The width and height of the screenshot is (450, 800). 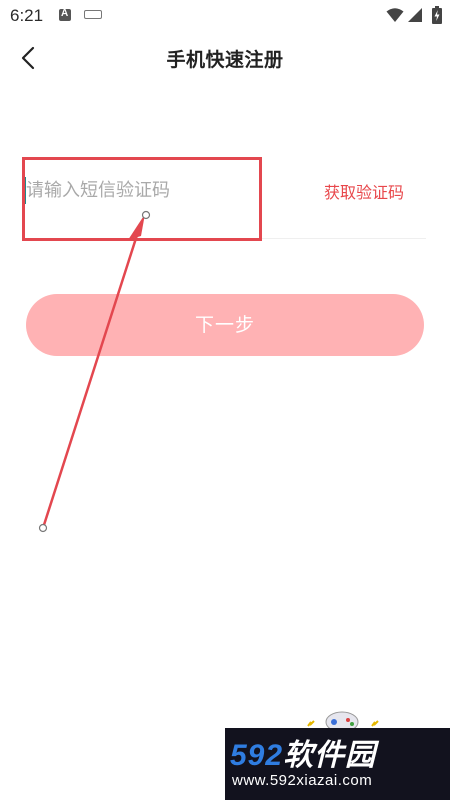 I want to click on watermark-logo: 592软件园, so click(x=337, y=752).